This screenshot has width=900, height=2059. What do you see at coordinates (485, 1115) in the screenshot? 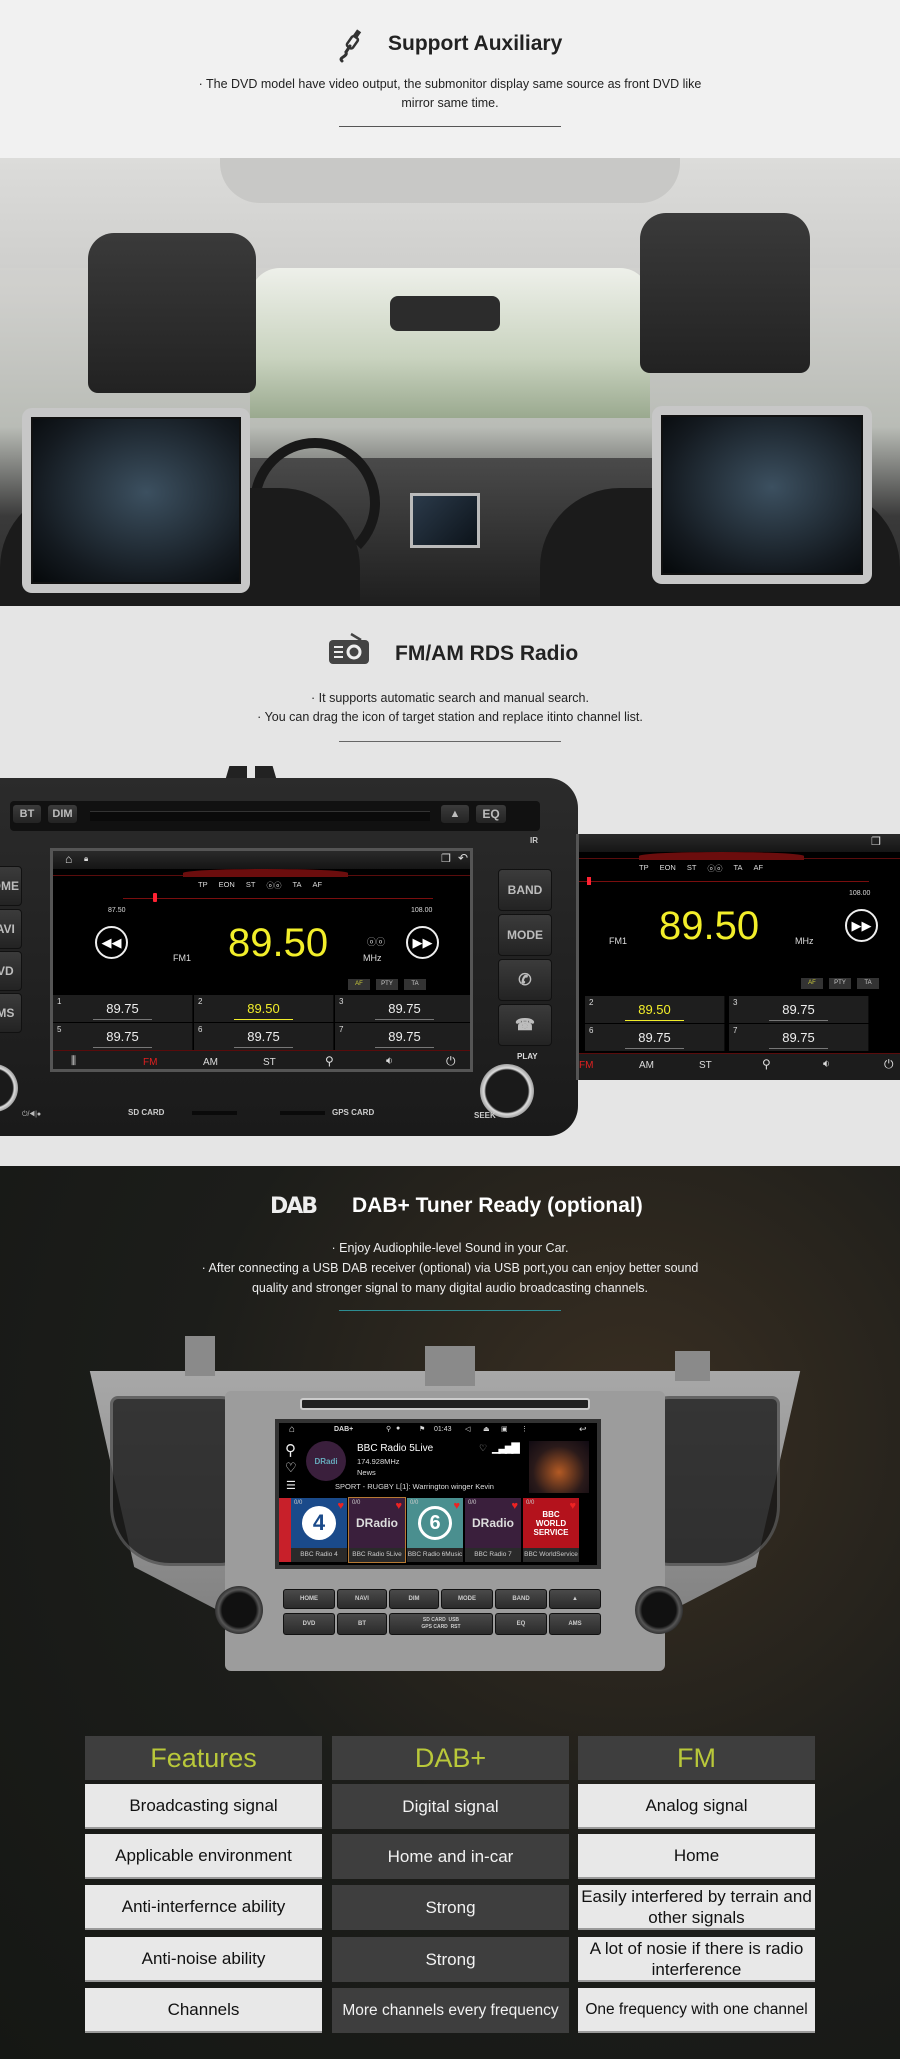
I see `seek-label: SEEK` at bounding box center [485, 1115].